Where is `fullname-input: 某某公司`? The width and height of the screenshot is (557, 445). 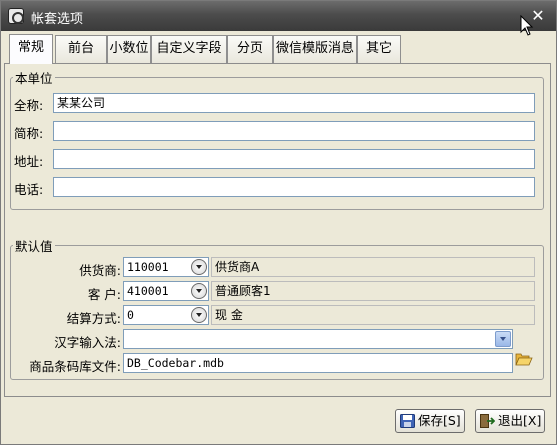
fullname-input: 某某公司 is located at coordinates (294, 103).